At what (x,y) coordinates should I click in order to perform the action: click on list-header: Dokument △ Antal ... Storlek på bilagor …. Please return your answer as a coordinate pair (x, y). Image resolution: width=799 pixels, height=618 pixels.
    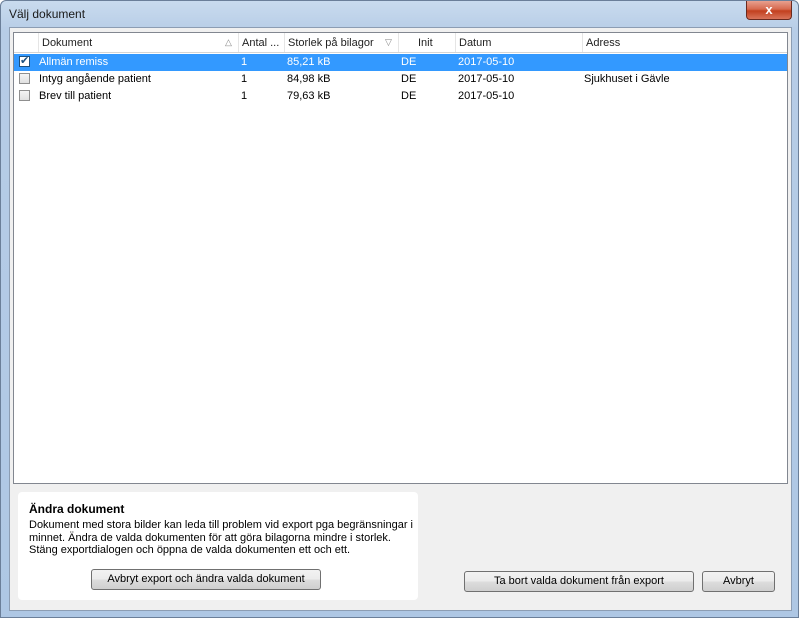
    Looking at the image, I should click on (400, 43).